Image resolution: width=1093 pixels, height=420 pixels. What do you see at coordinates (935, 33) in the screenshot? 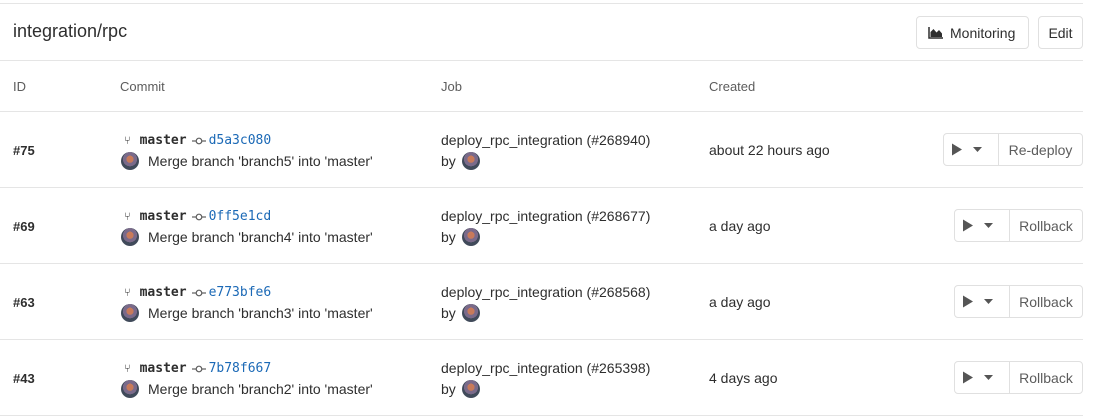
I see `area-chart-icon` at bounding box center [935, 33].